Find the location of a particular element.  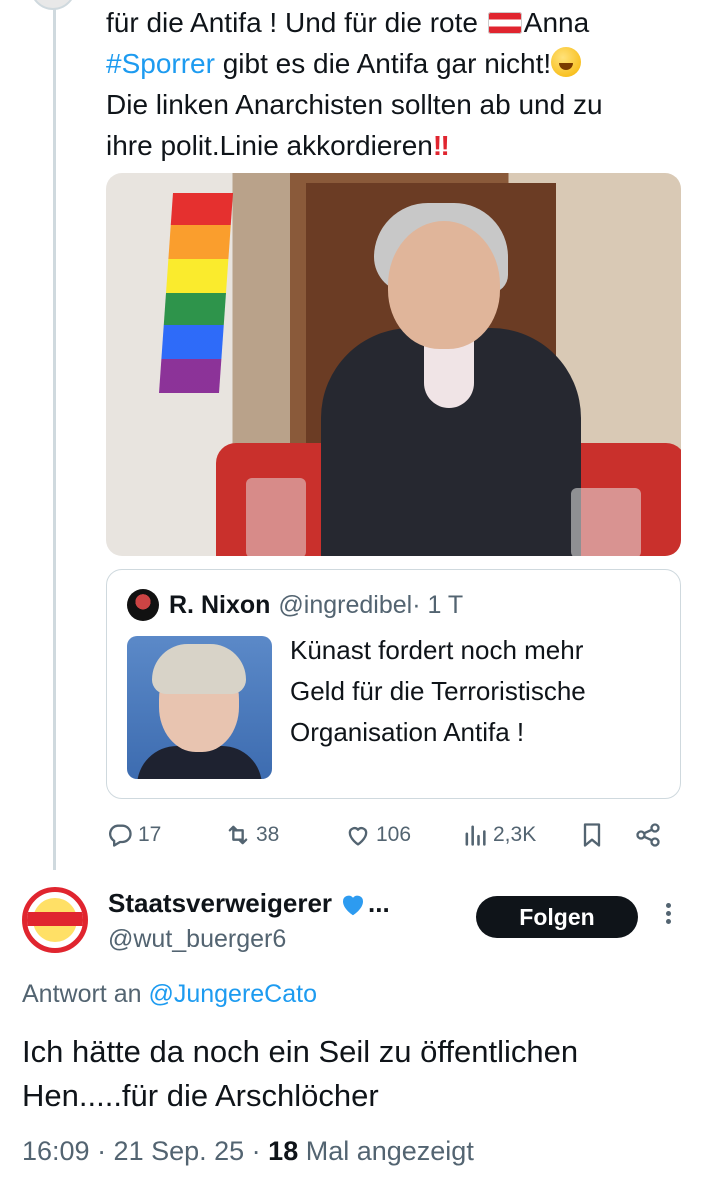

quote-timestamp: · 1 T is located at coordinates (438, 604).